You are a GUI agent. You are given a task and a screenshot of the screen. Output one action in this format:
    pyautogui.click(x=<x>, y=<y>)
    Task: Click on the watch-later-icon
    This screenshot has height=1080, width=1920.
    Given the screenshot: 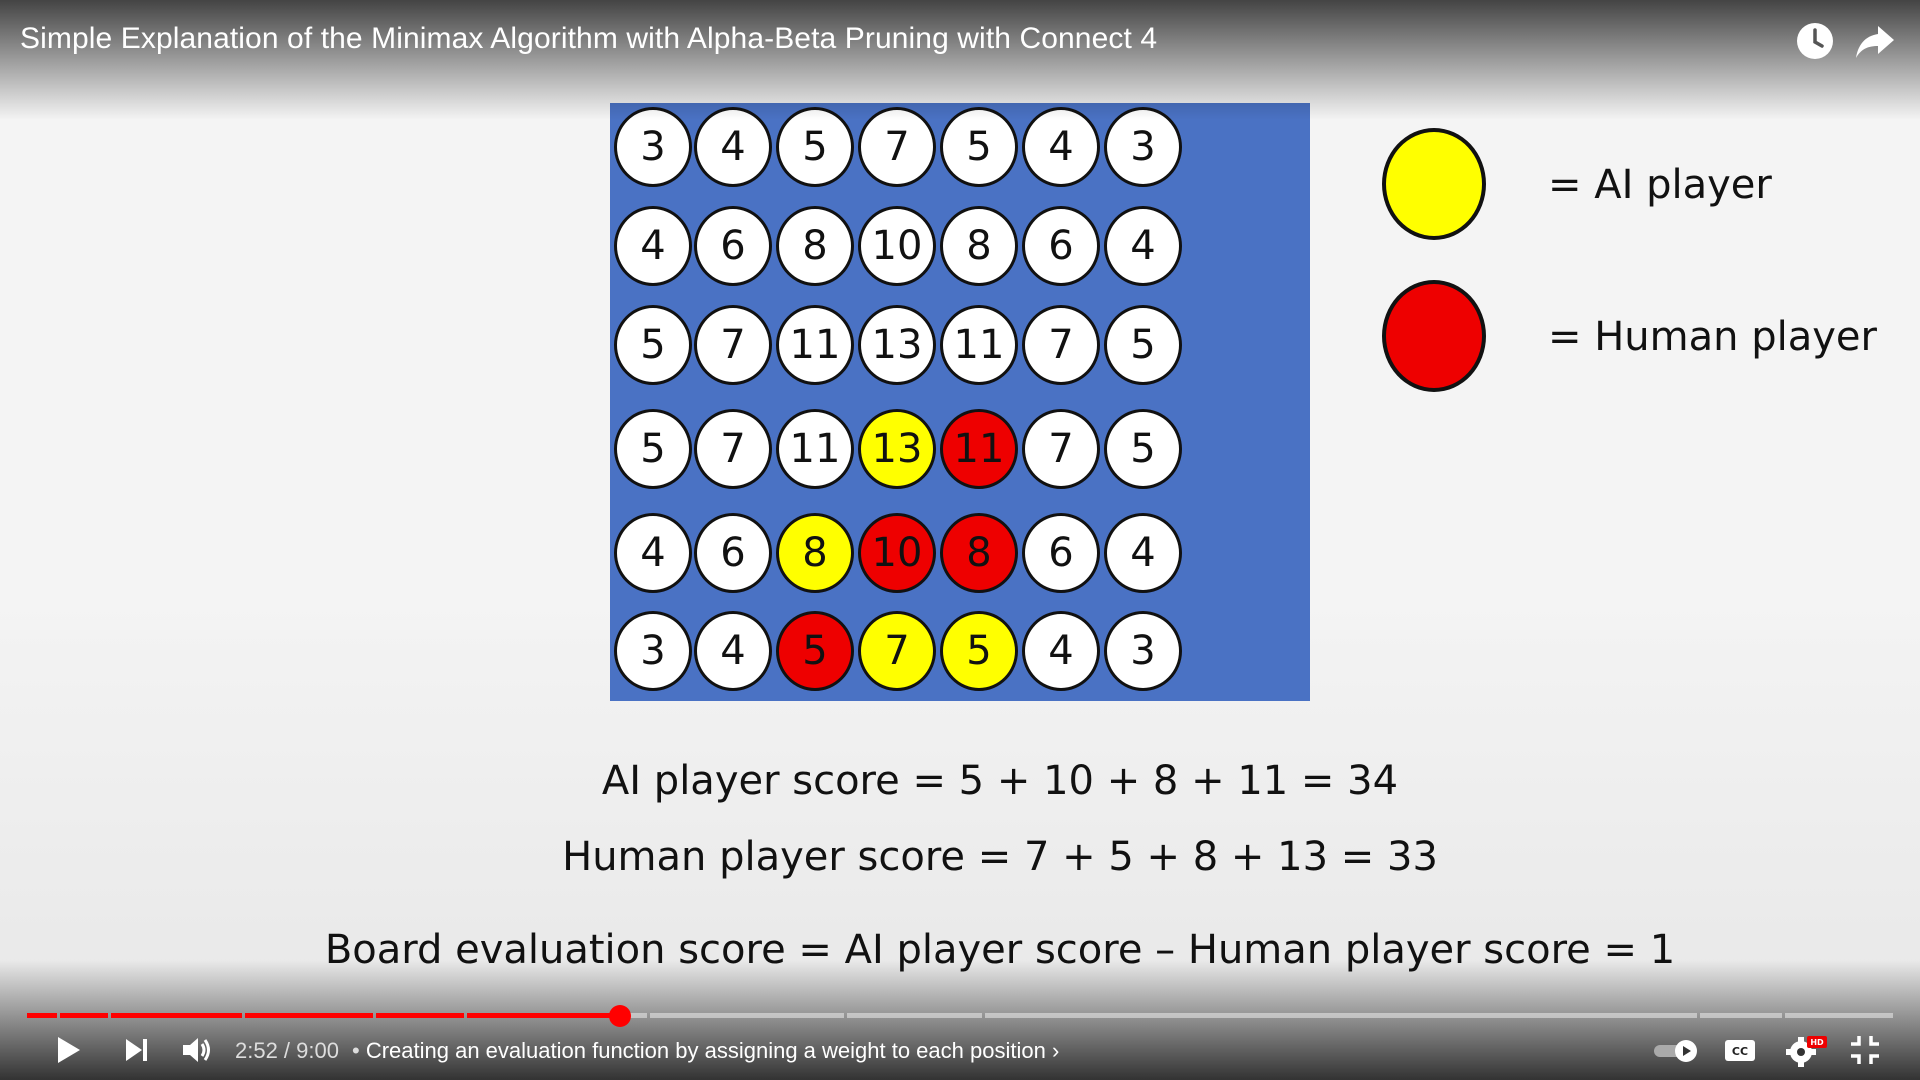 What is the action you would take?
    pyautogui.click(x=1815, y=41)
    